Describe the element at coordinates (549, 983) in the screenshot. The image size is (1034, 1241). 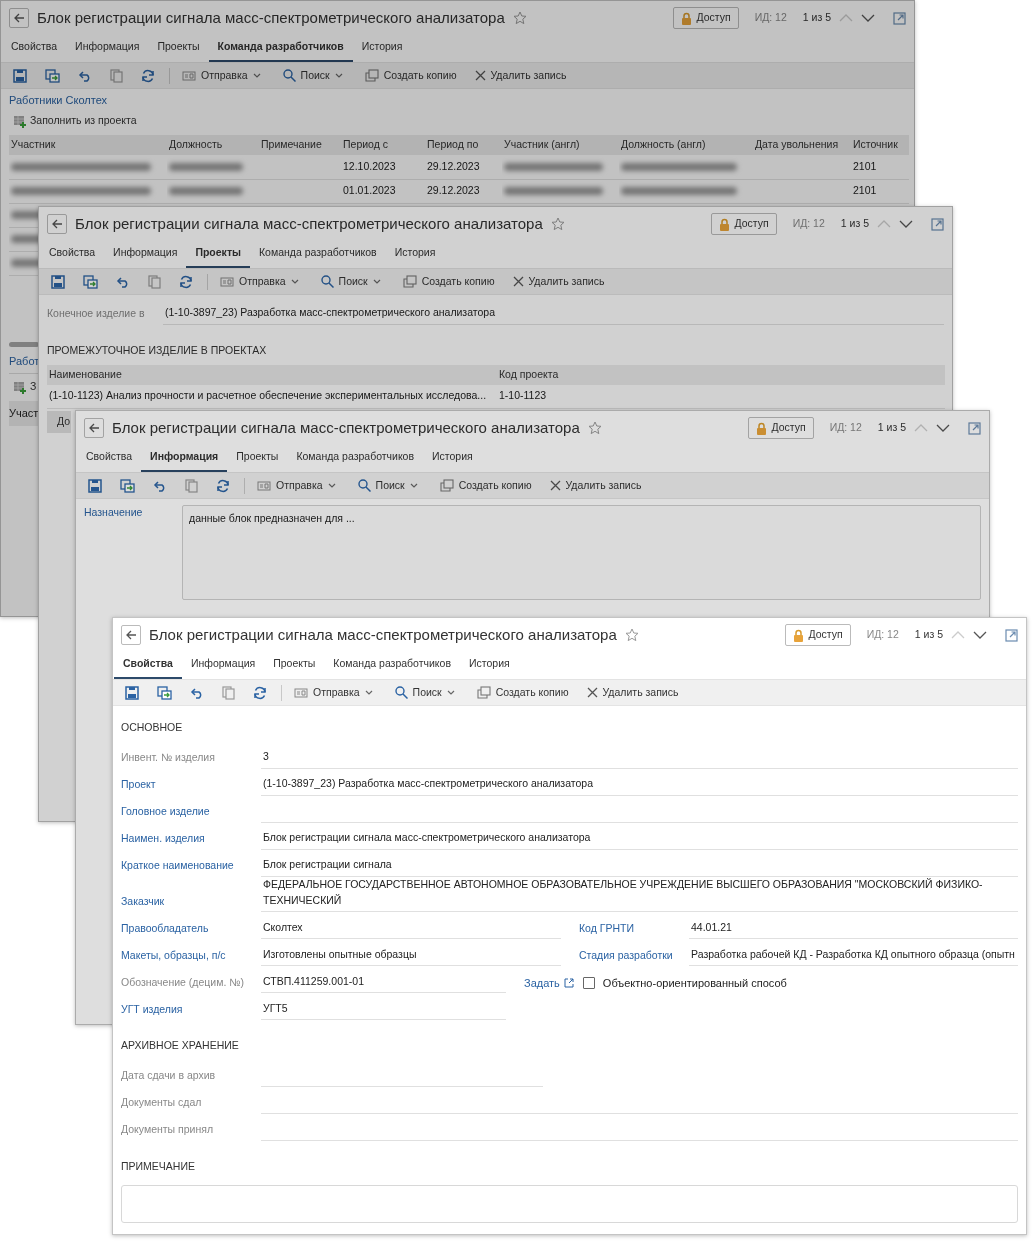
I see `set-link: Задать` at that location.